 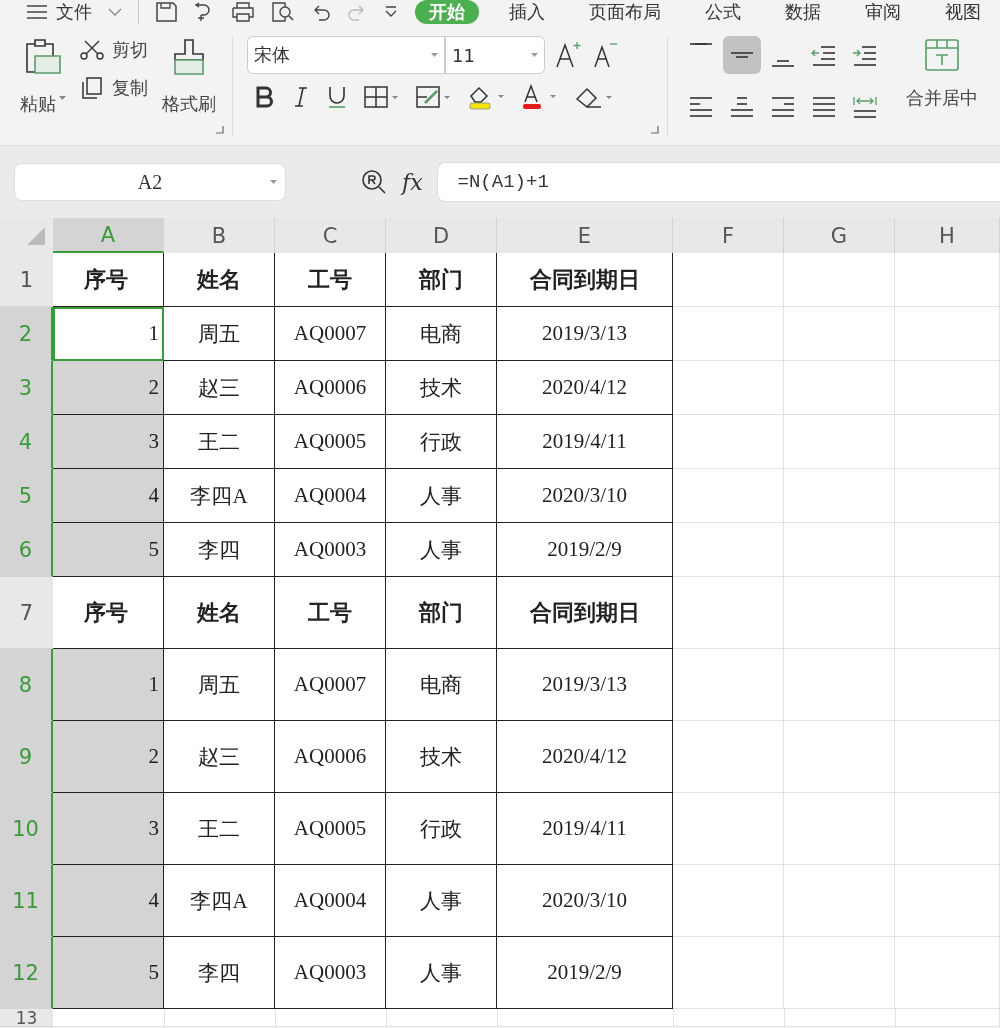 What do you see at coordinates (330, 280) in the screenshot?
I see `column-title: 工号` at bounding box center [330, 280].